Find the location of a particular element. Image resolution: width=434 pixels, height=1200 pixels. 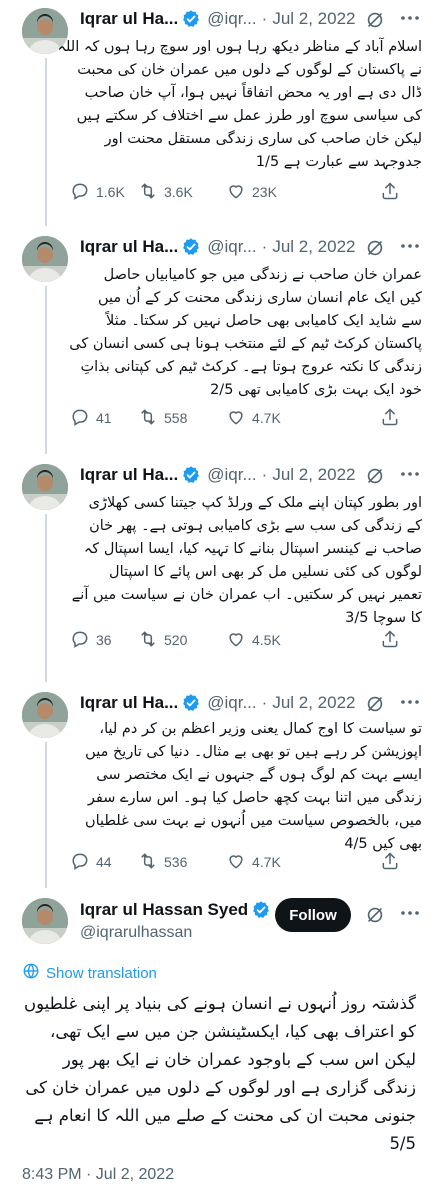

reply-button: 36 is located at coordinates (104, 640).